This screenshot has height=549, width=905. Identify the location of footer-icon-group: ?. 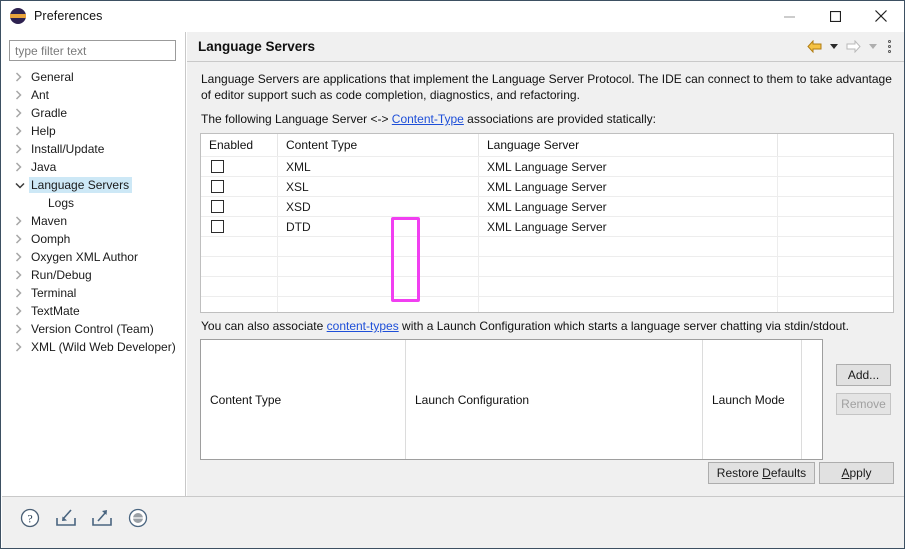
(84, 518).